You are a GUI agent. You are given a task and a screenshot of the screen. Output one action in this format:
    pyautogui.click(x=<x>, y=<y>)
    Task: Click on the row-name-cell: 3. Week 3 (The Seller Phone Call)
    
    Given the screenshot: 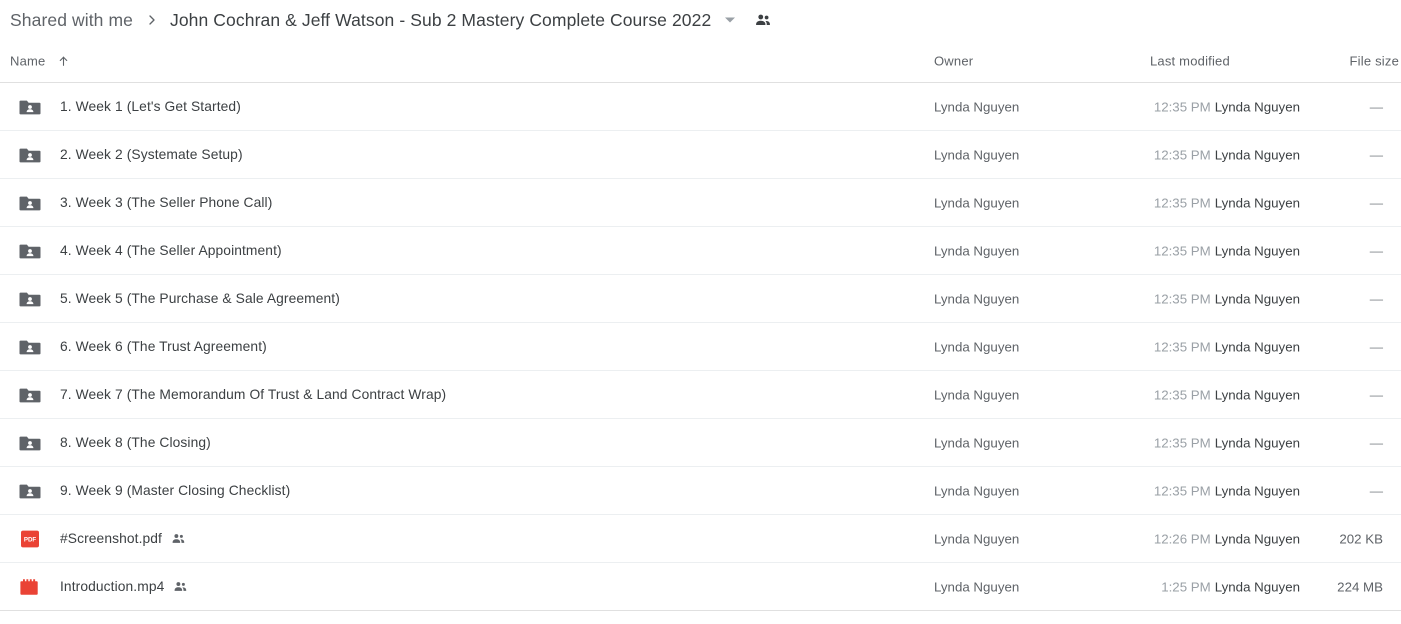 What is the action you would take?
    pyautogui.click(x=145, y=203)
    